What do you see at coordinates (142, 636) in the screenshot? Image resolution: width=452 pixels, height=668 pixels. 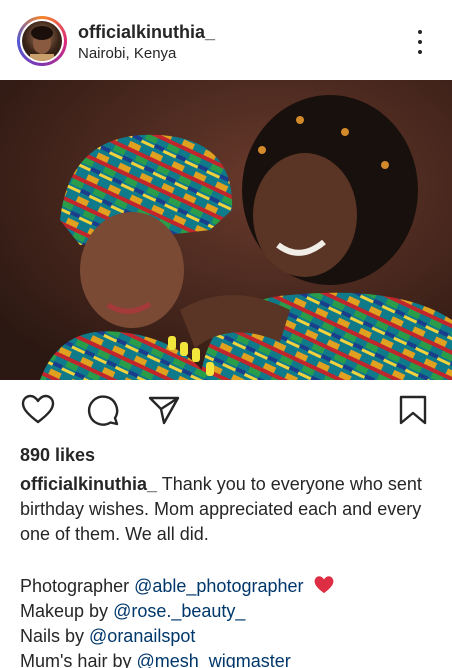 I see `credit-mention: @oranailspot` at bounding box center [142, 636].